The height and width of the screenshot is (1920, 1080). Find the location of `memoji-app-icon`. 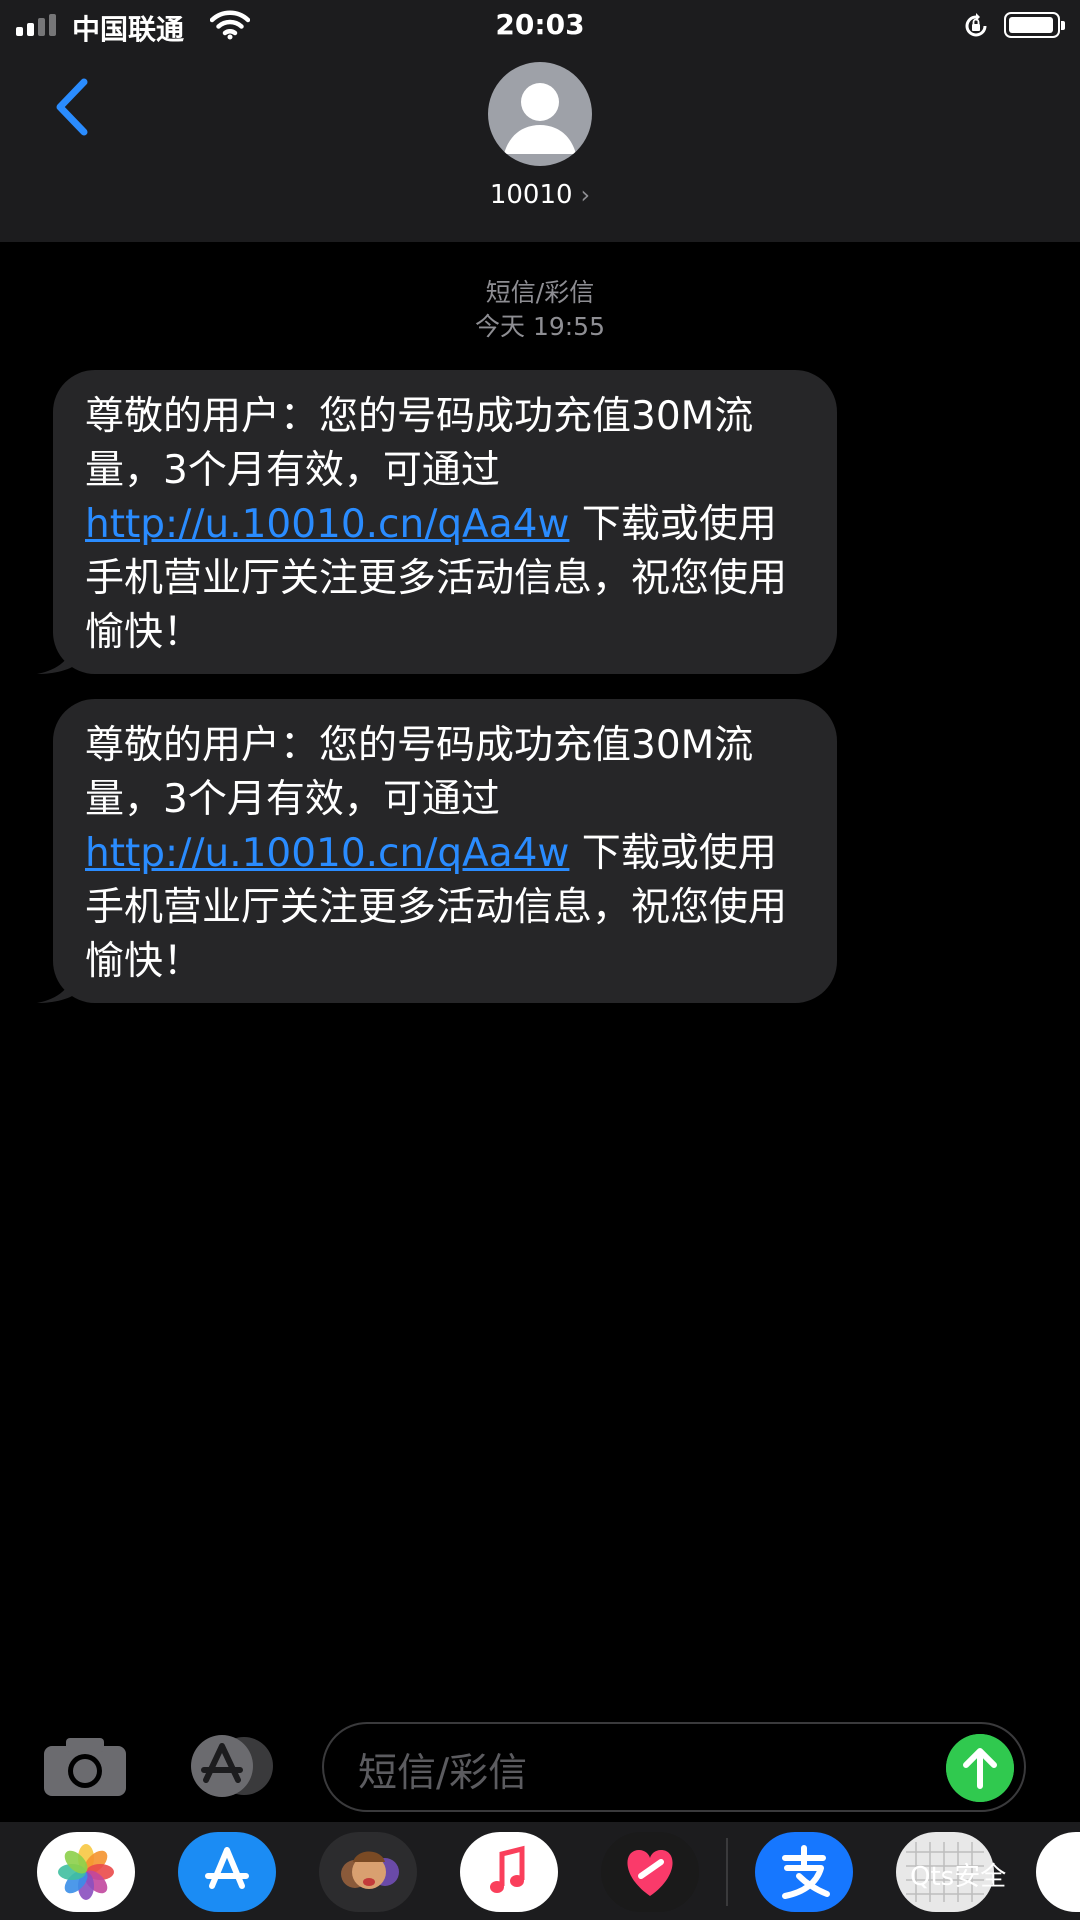

memoji-app-icon is located at coordinates (368, 1872).